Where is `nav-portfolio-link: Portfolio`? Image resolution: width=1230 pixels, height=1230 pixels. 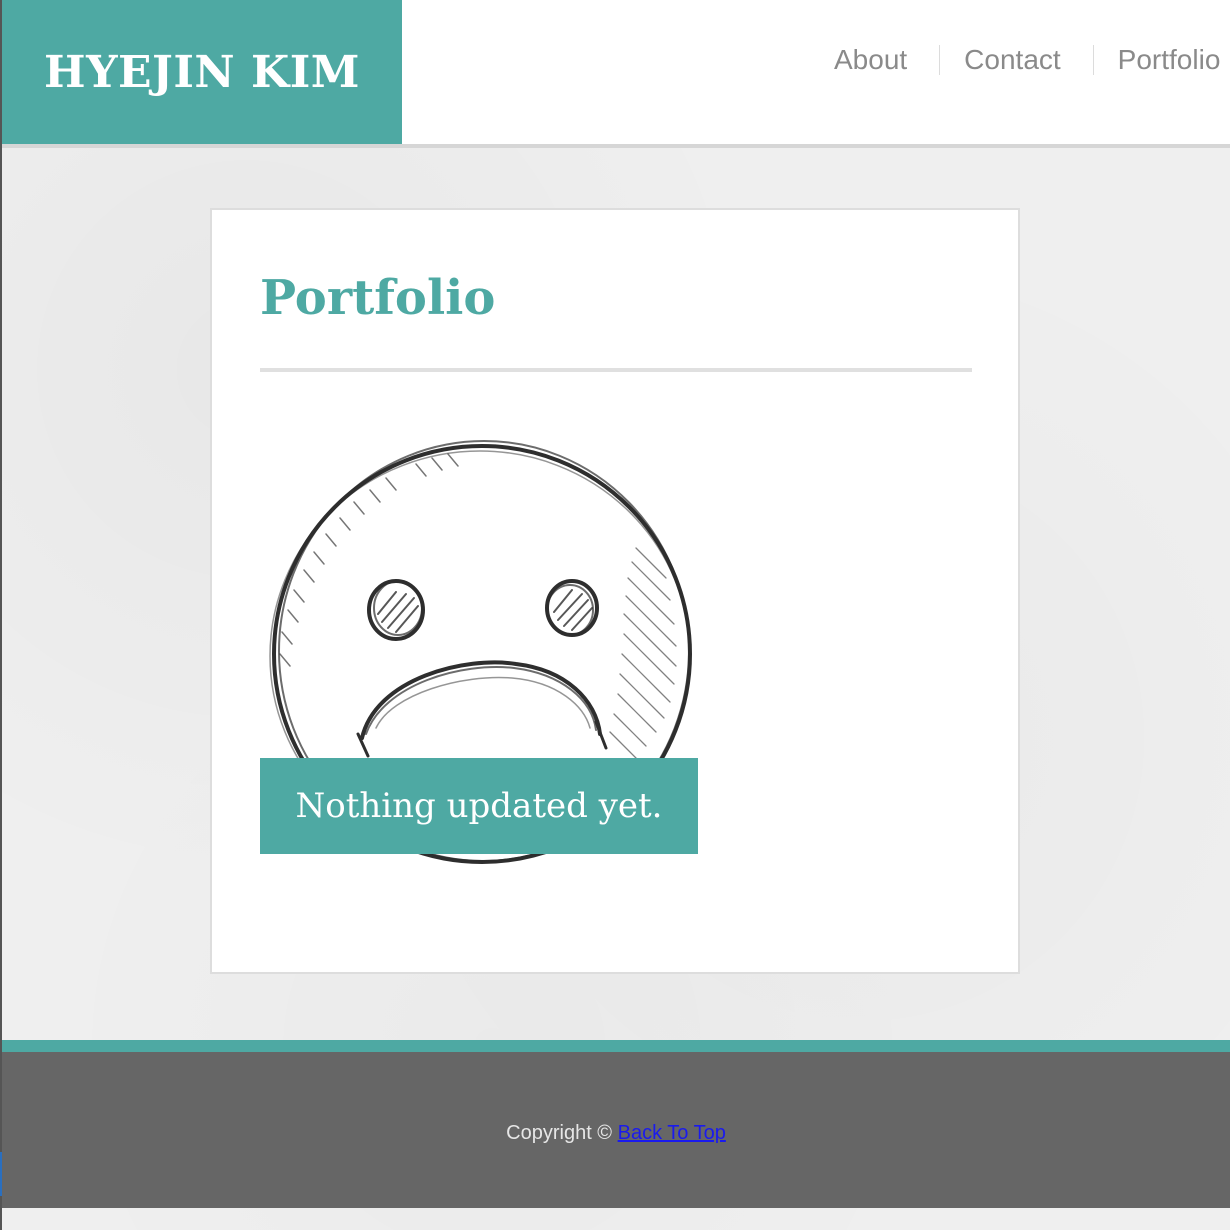
nav-portfolio-link: Portfolio is located at coordinates (1169, 60).